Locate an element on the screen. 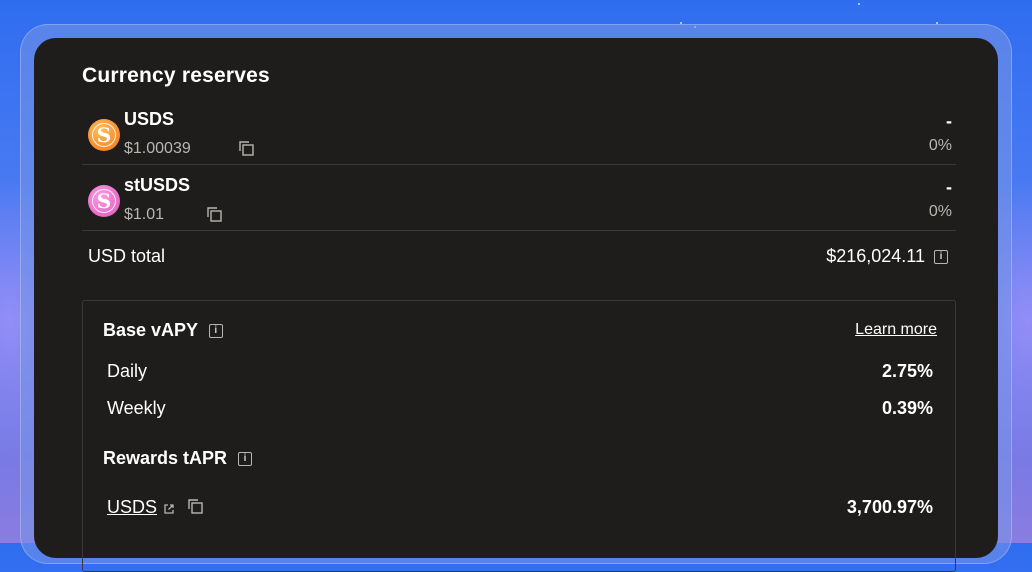 The height and width of the screenshot is (572, 1032). token-name: stUSDS is located at coordinates (157, 185).